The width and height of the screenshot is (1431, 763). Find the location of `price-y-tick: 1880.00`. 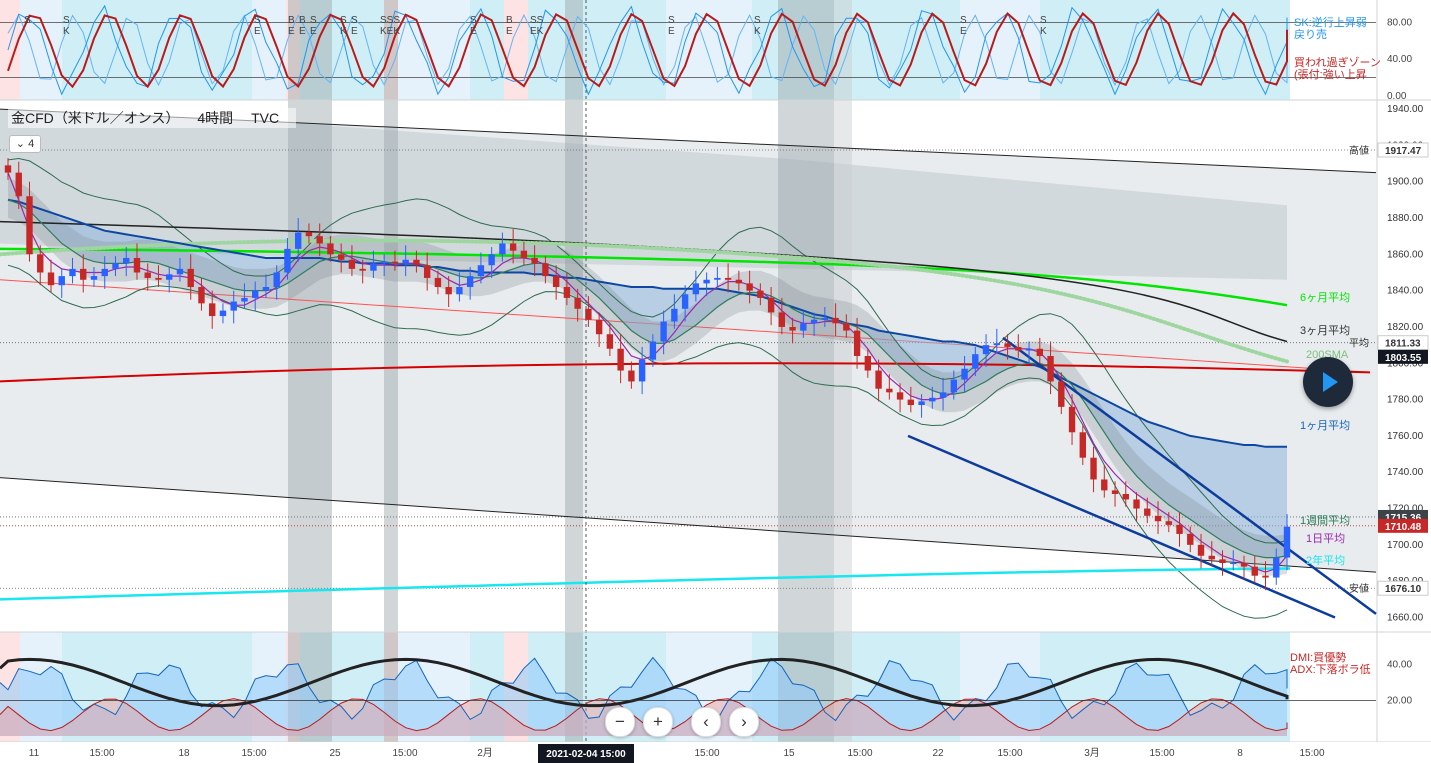

price-y-tick: 1880.00 is located at coordinates (1405, 218).